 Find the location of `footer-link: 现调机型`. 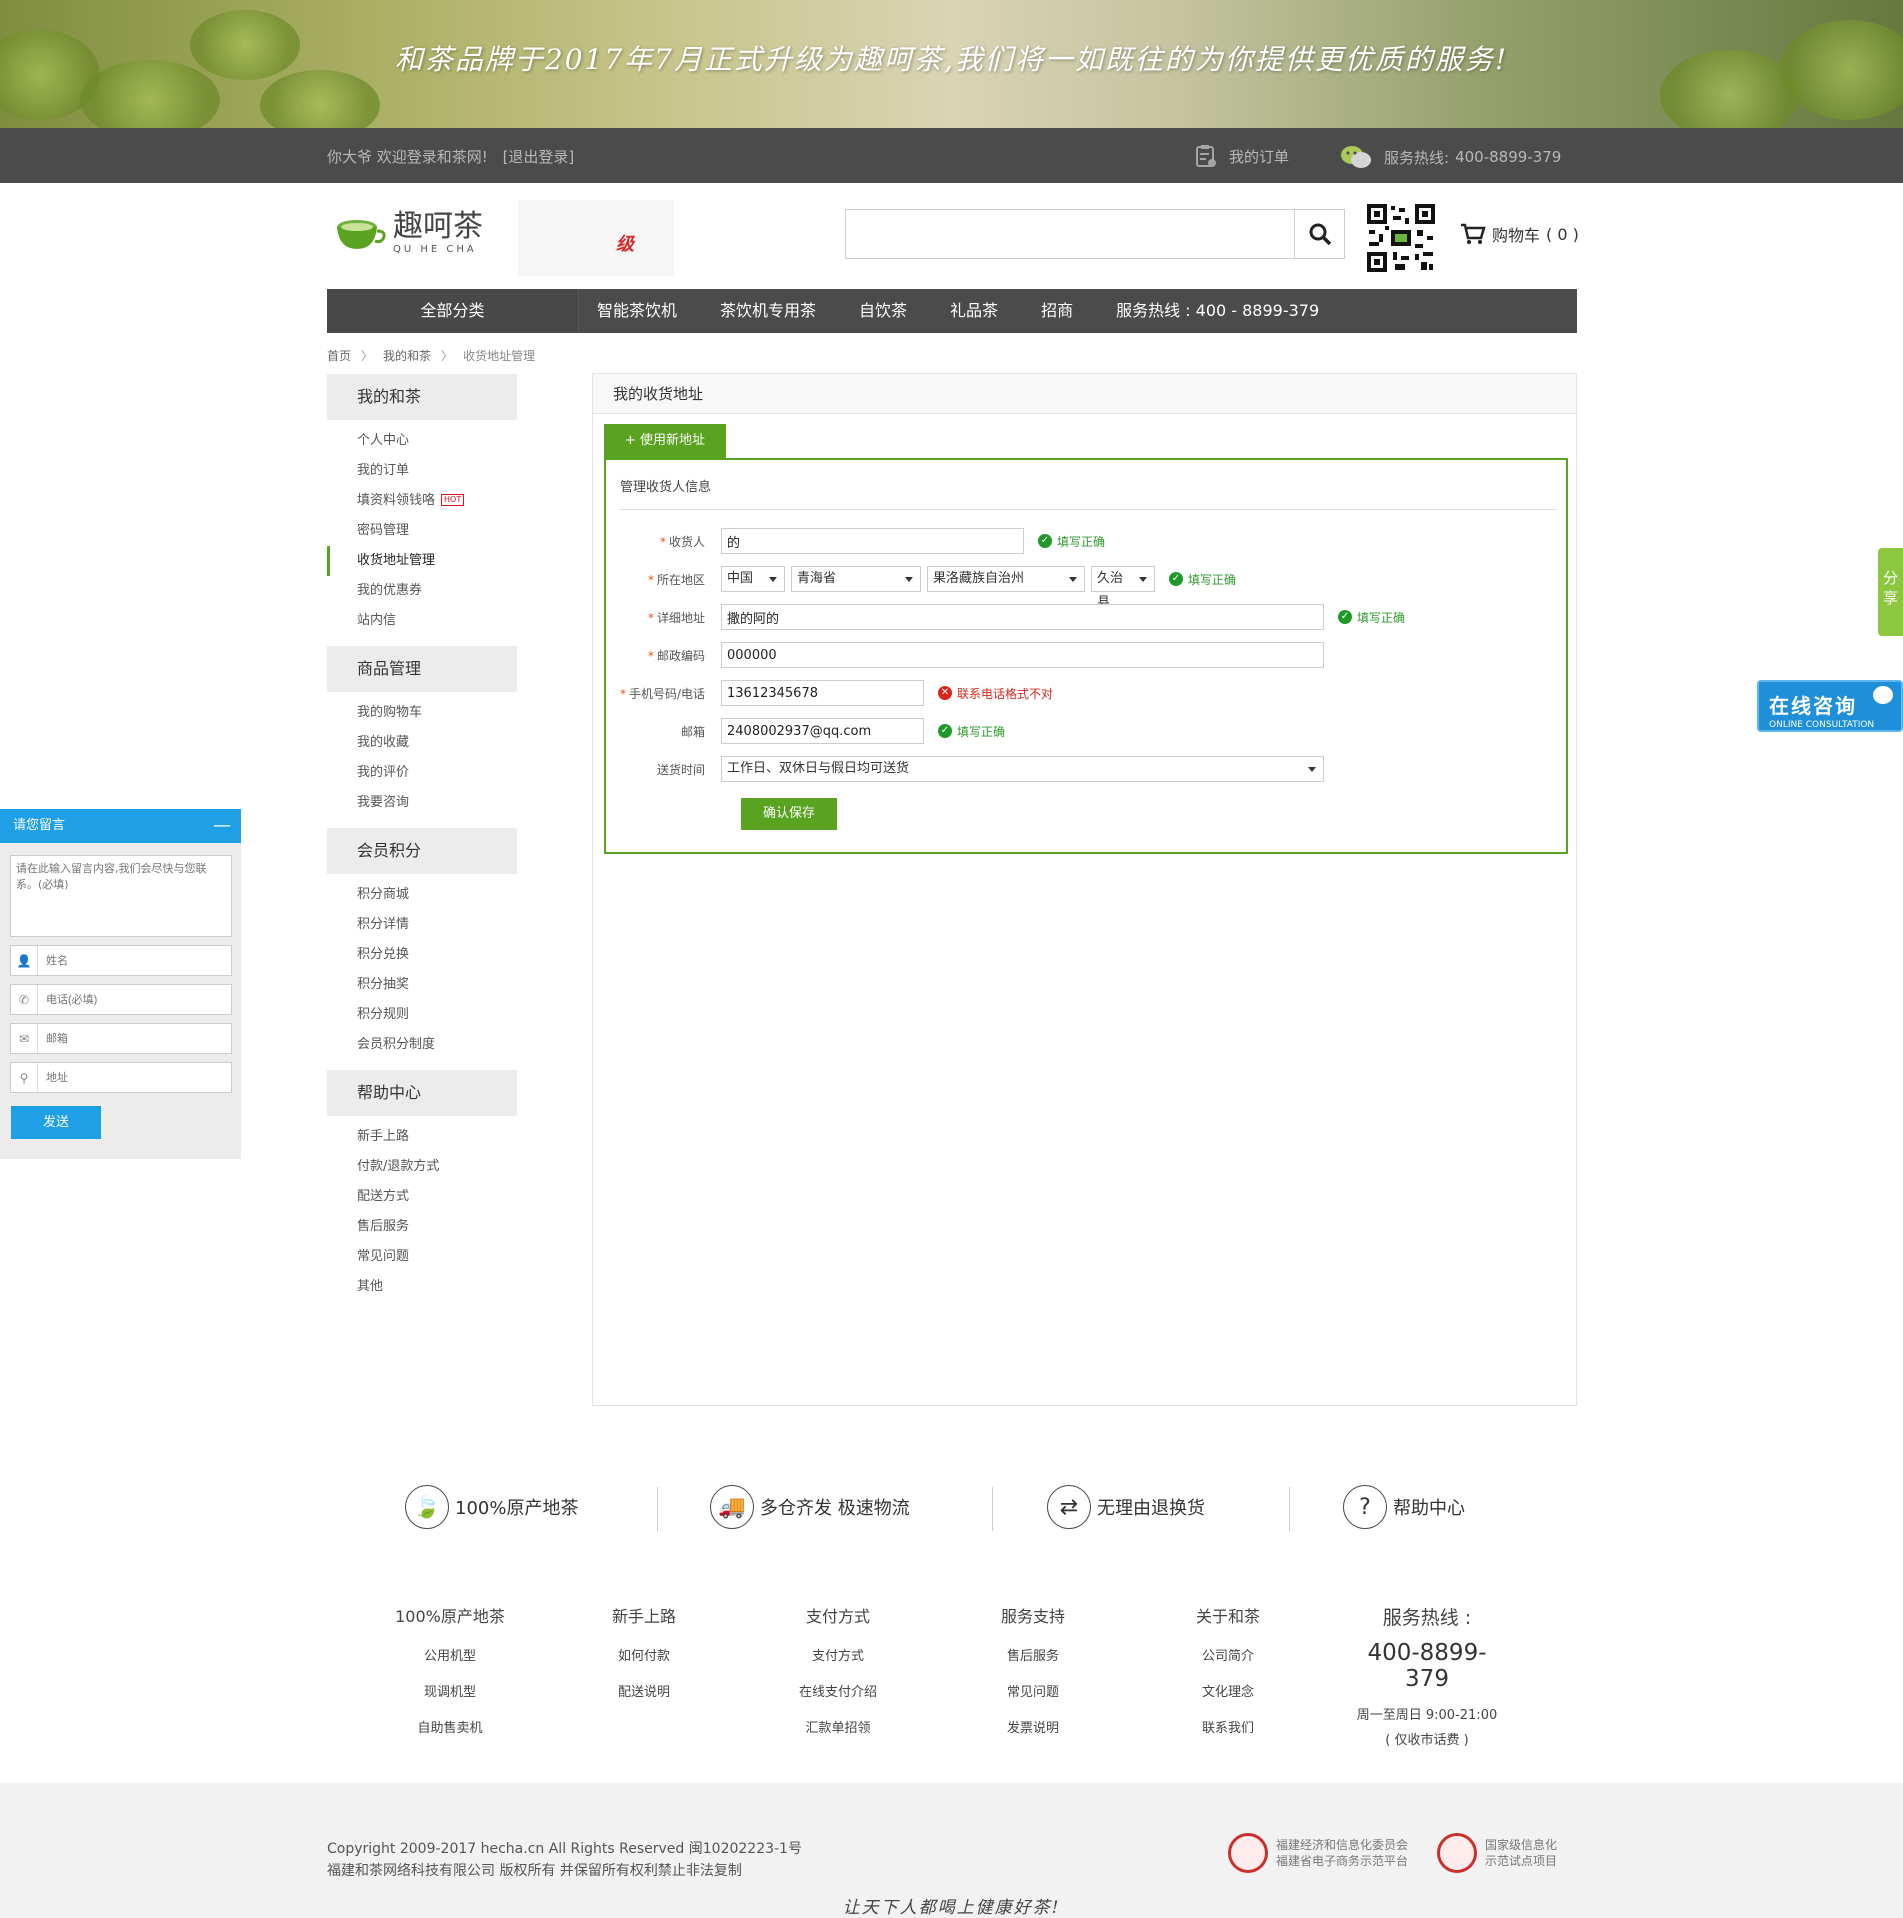

footer-link: 现调机型 is located at coordinates (450, 1703).